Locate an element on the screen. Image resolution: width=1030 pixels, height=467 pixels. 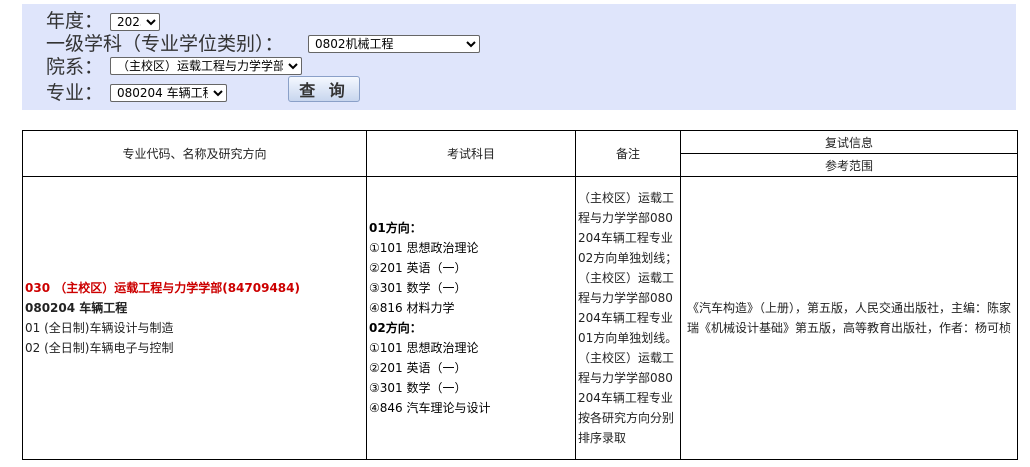
department-label: 院系： is located at coordinates (75, 67).